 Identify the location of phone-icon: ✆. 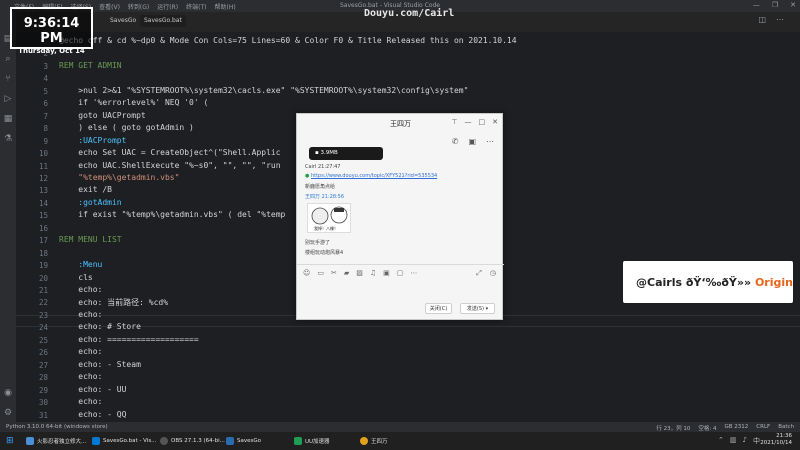
(455, 141).